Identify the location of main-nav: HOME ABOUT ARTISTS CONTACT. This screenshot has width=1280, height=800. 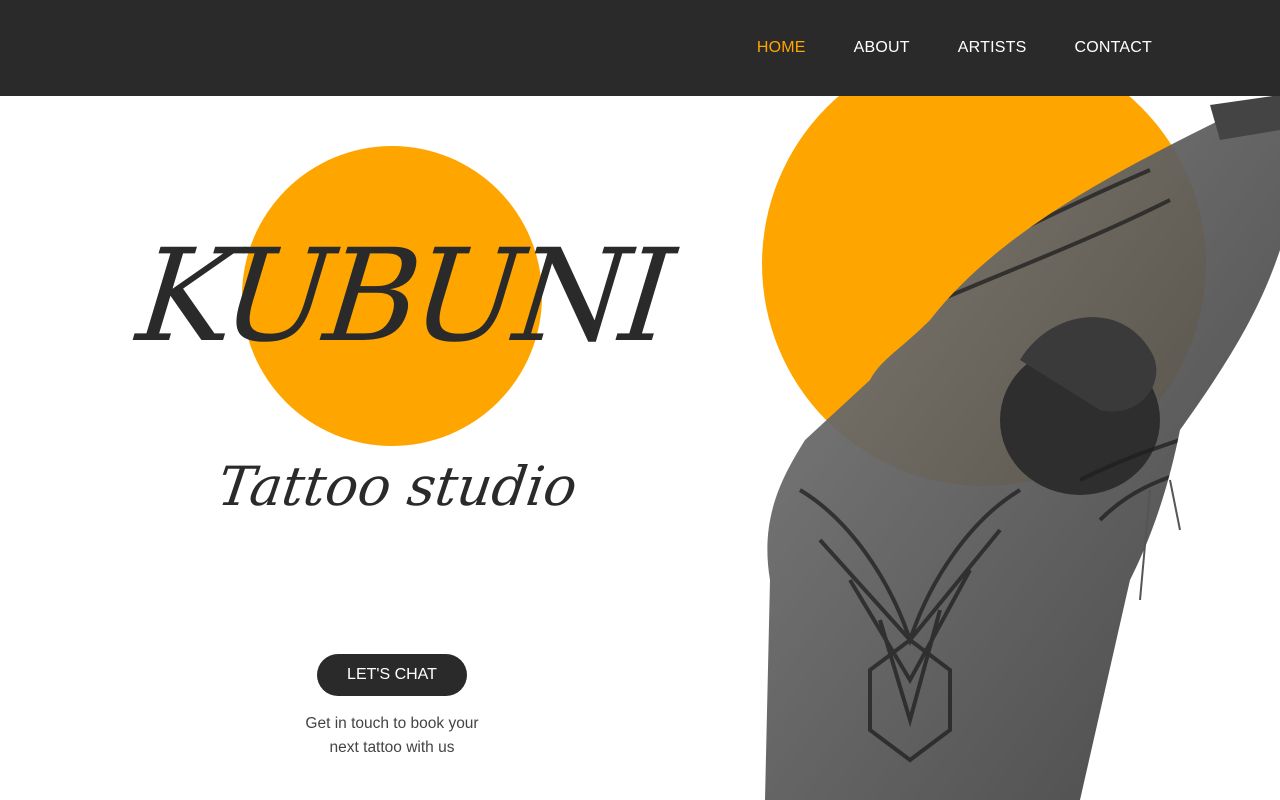
(954, 48).